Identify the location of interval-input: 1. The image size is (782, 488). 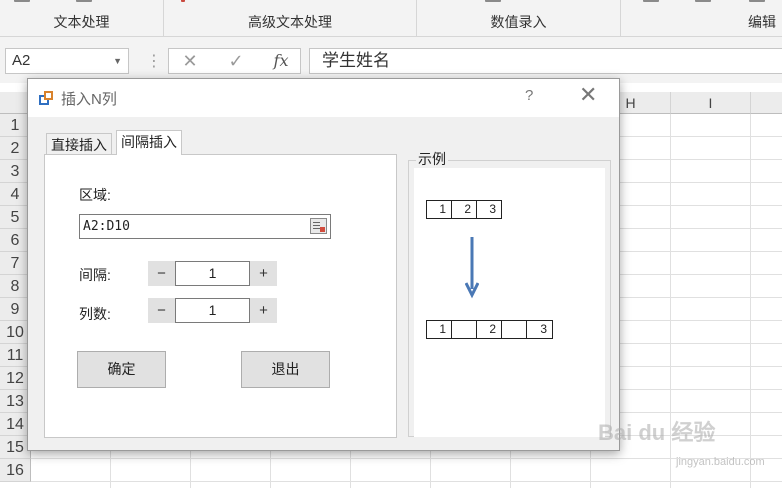
(212, 273).